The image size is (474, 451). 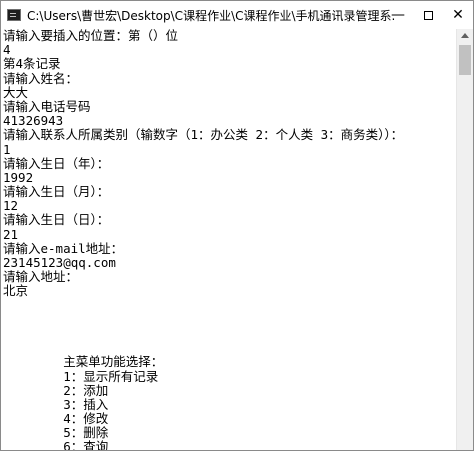 What do you see at coordinates (18, 177) in the screenshot?
I see `console-line: 1992` at bounding box center [18, 177].